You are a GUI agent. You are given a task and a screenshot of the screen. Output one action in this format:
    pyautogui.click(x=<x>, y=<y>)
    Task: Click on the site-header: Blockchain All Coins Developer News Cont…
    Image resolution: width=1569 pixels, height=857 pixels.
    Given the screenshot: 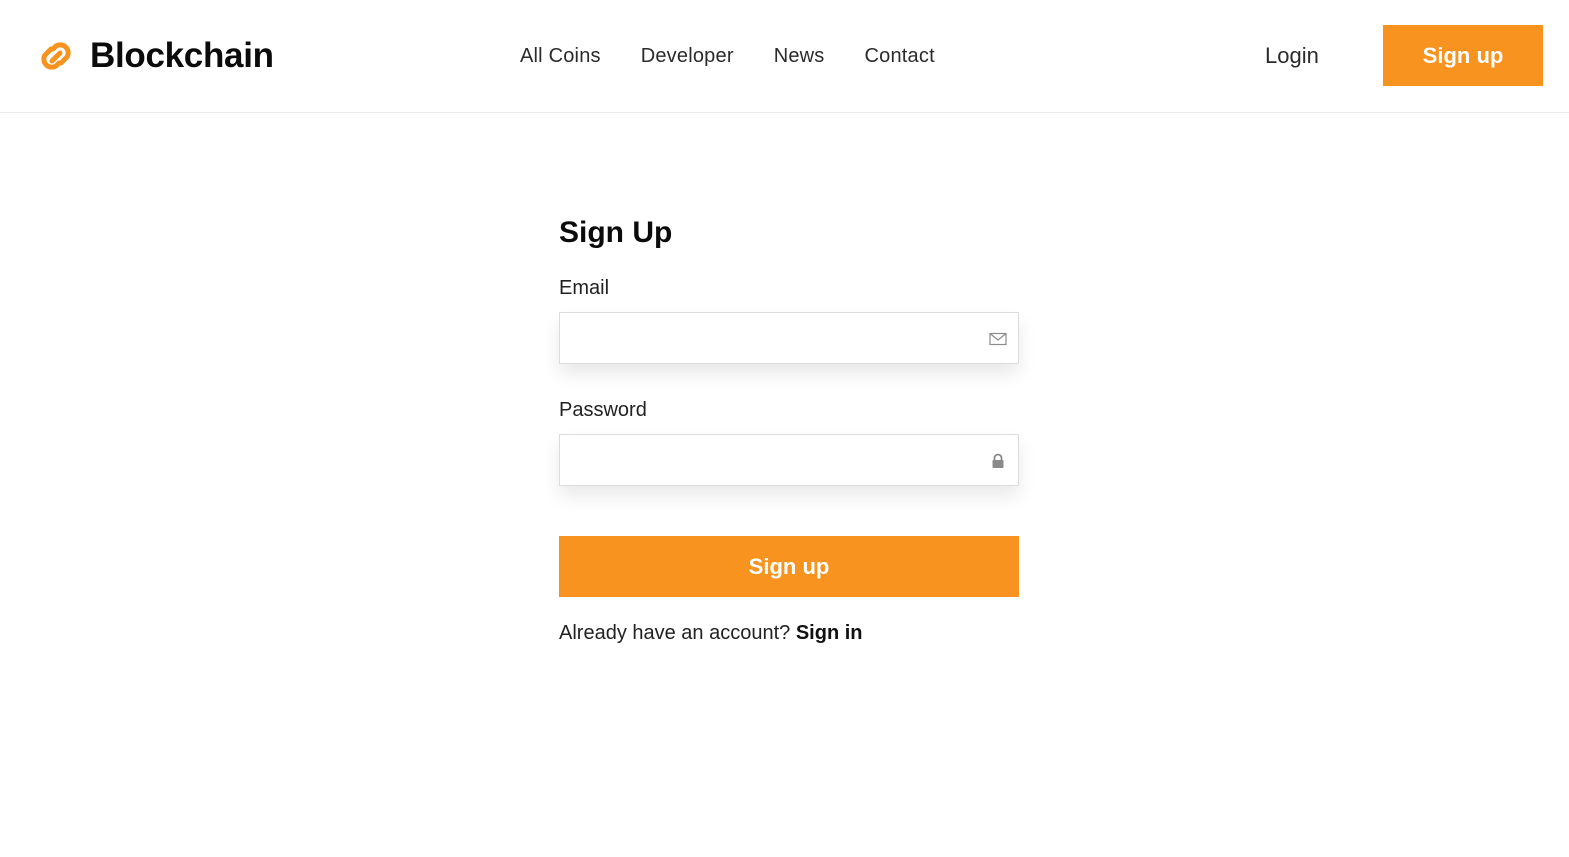 What is the action you would take?
    pyautogui.click(x=784, y=56)
    